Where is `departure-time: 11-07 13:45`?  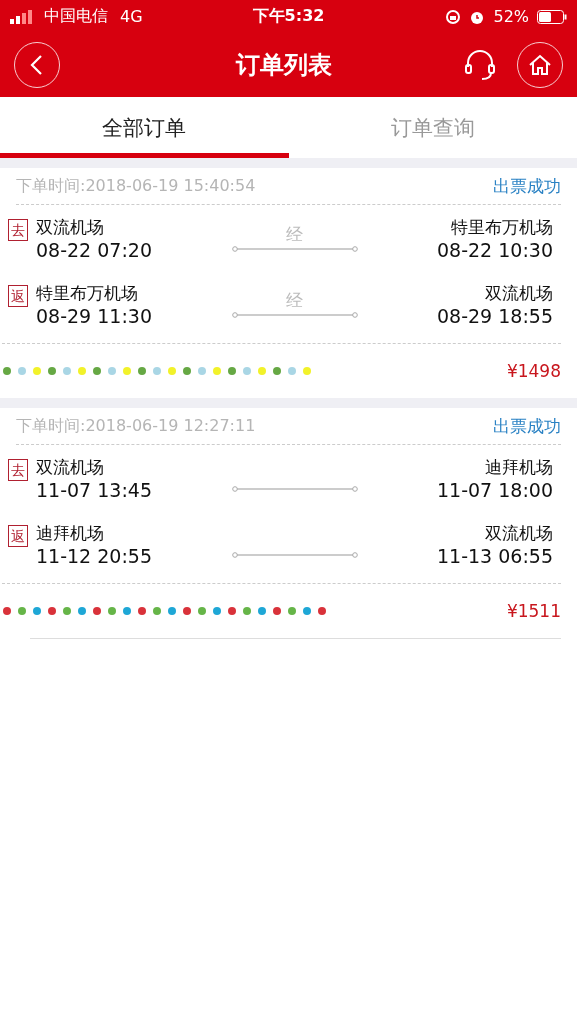 departure-time: 11-07 13:45 is located at coordinates (94, 489).